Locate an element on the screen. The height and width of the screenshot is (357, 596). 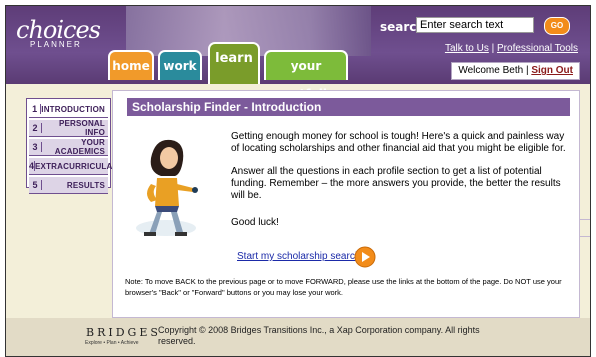
professional-tools-link: Professional Tools is located at coordinates (537, 48).